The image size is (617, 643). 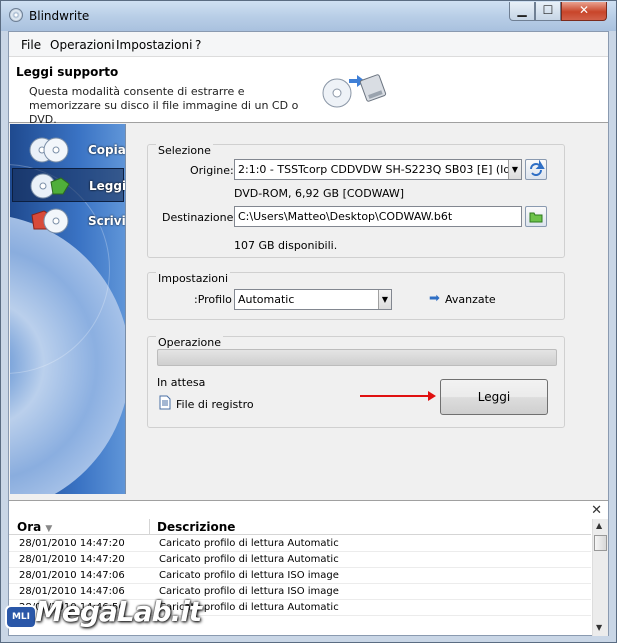 What do you see at coordinates (49, 150) in the screenshot?
I see `disc-copy-icon` at bounding box center [49, 150].